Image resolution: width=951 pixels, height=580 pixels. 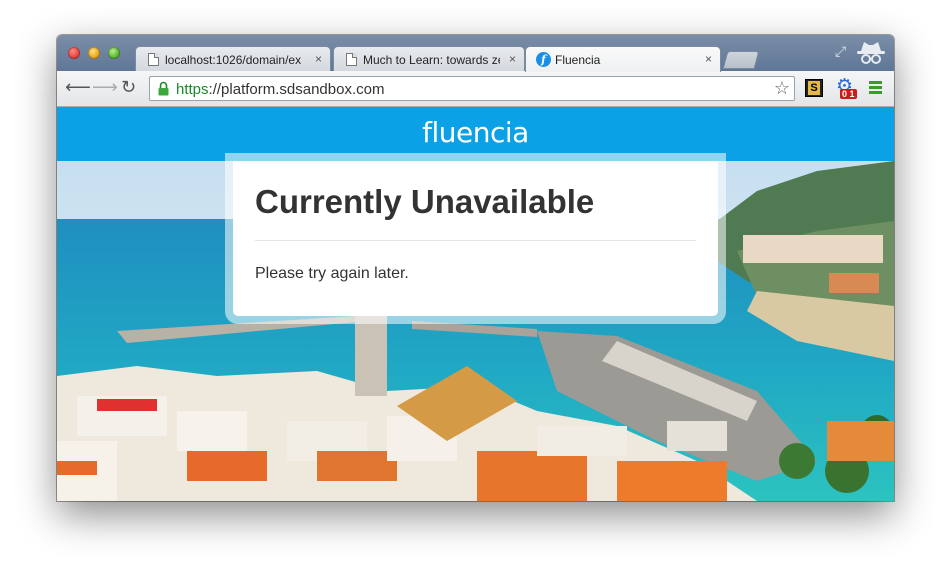 I want to click on tab-localhost: localhost:1026/domain/ex ×, so click(x=233, y=59).